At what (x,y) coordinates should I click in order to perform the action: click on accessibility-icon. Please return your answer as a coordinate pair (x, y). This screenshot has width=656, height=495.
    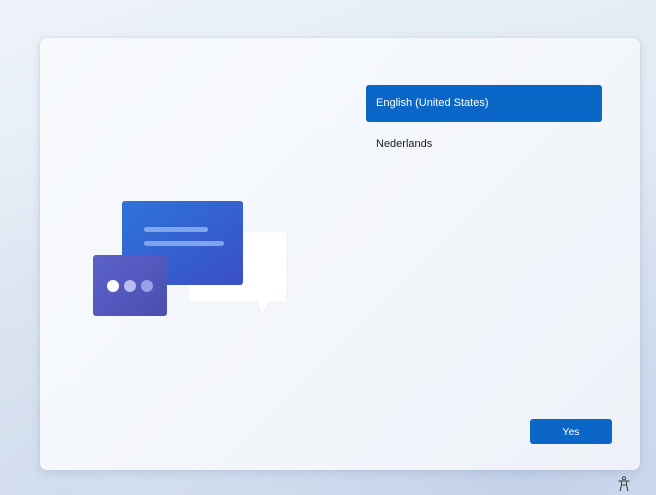
    Looking at the image, I should click on (624, 484).